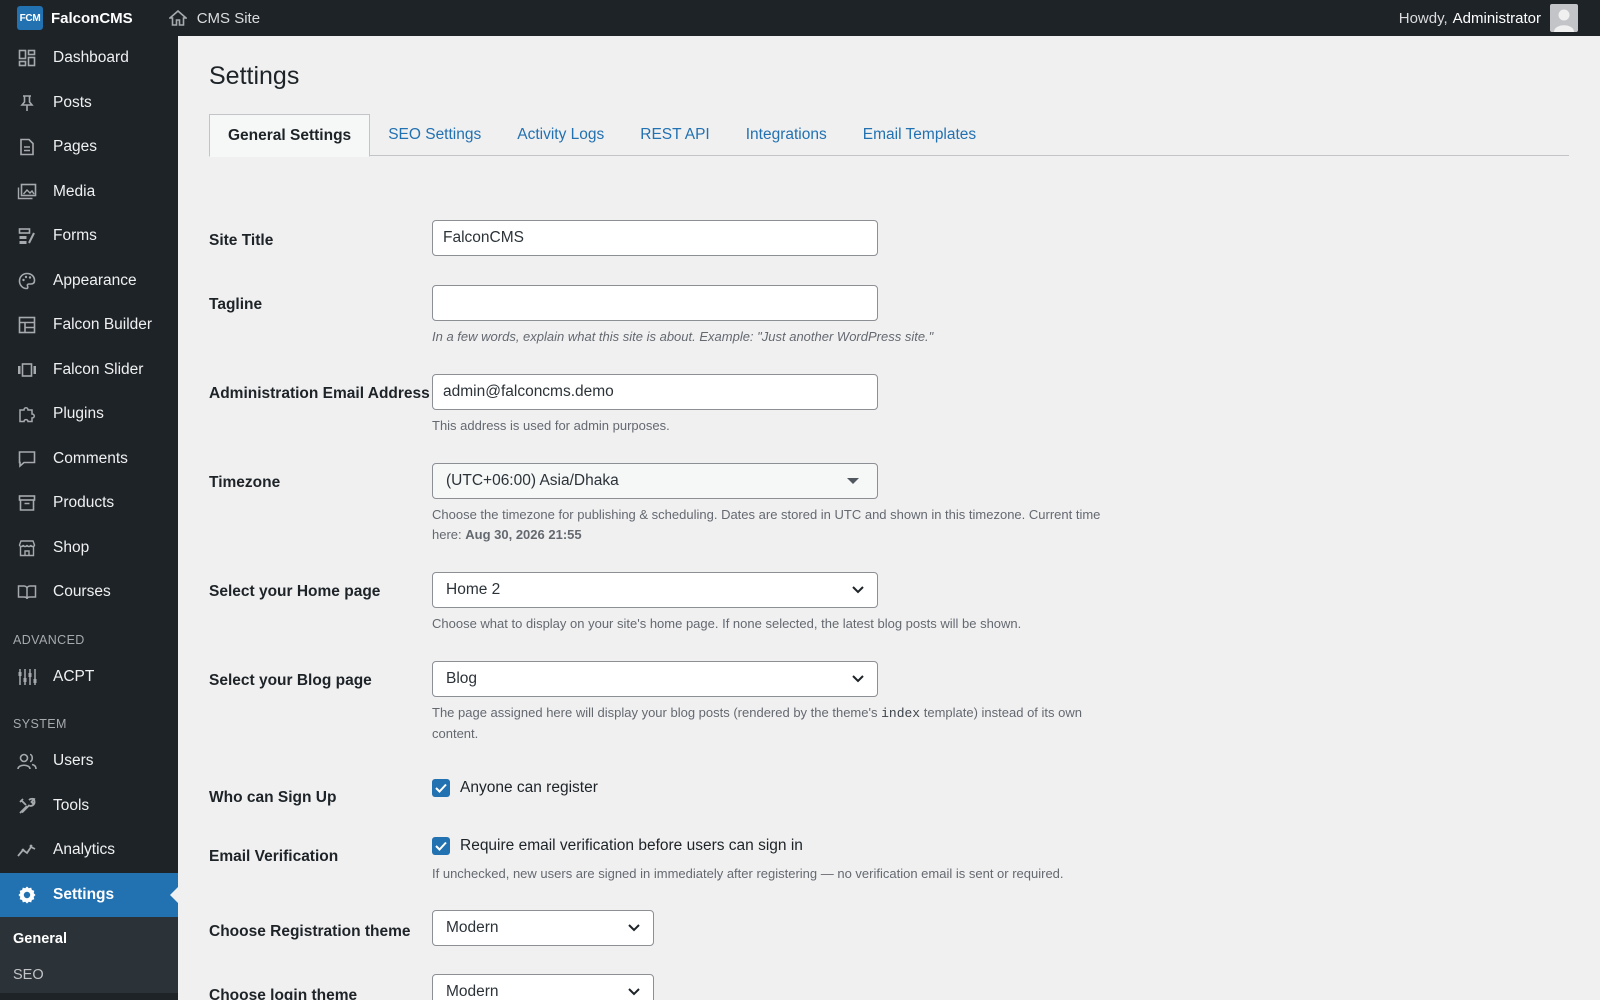 The image size is (1600, 1000). What do you see at coordinates (27, 192) in the screenshot?
I see `media-icon` at bounding box center [27, 192].